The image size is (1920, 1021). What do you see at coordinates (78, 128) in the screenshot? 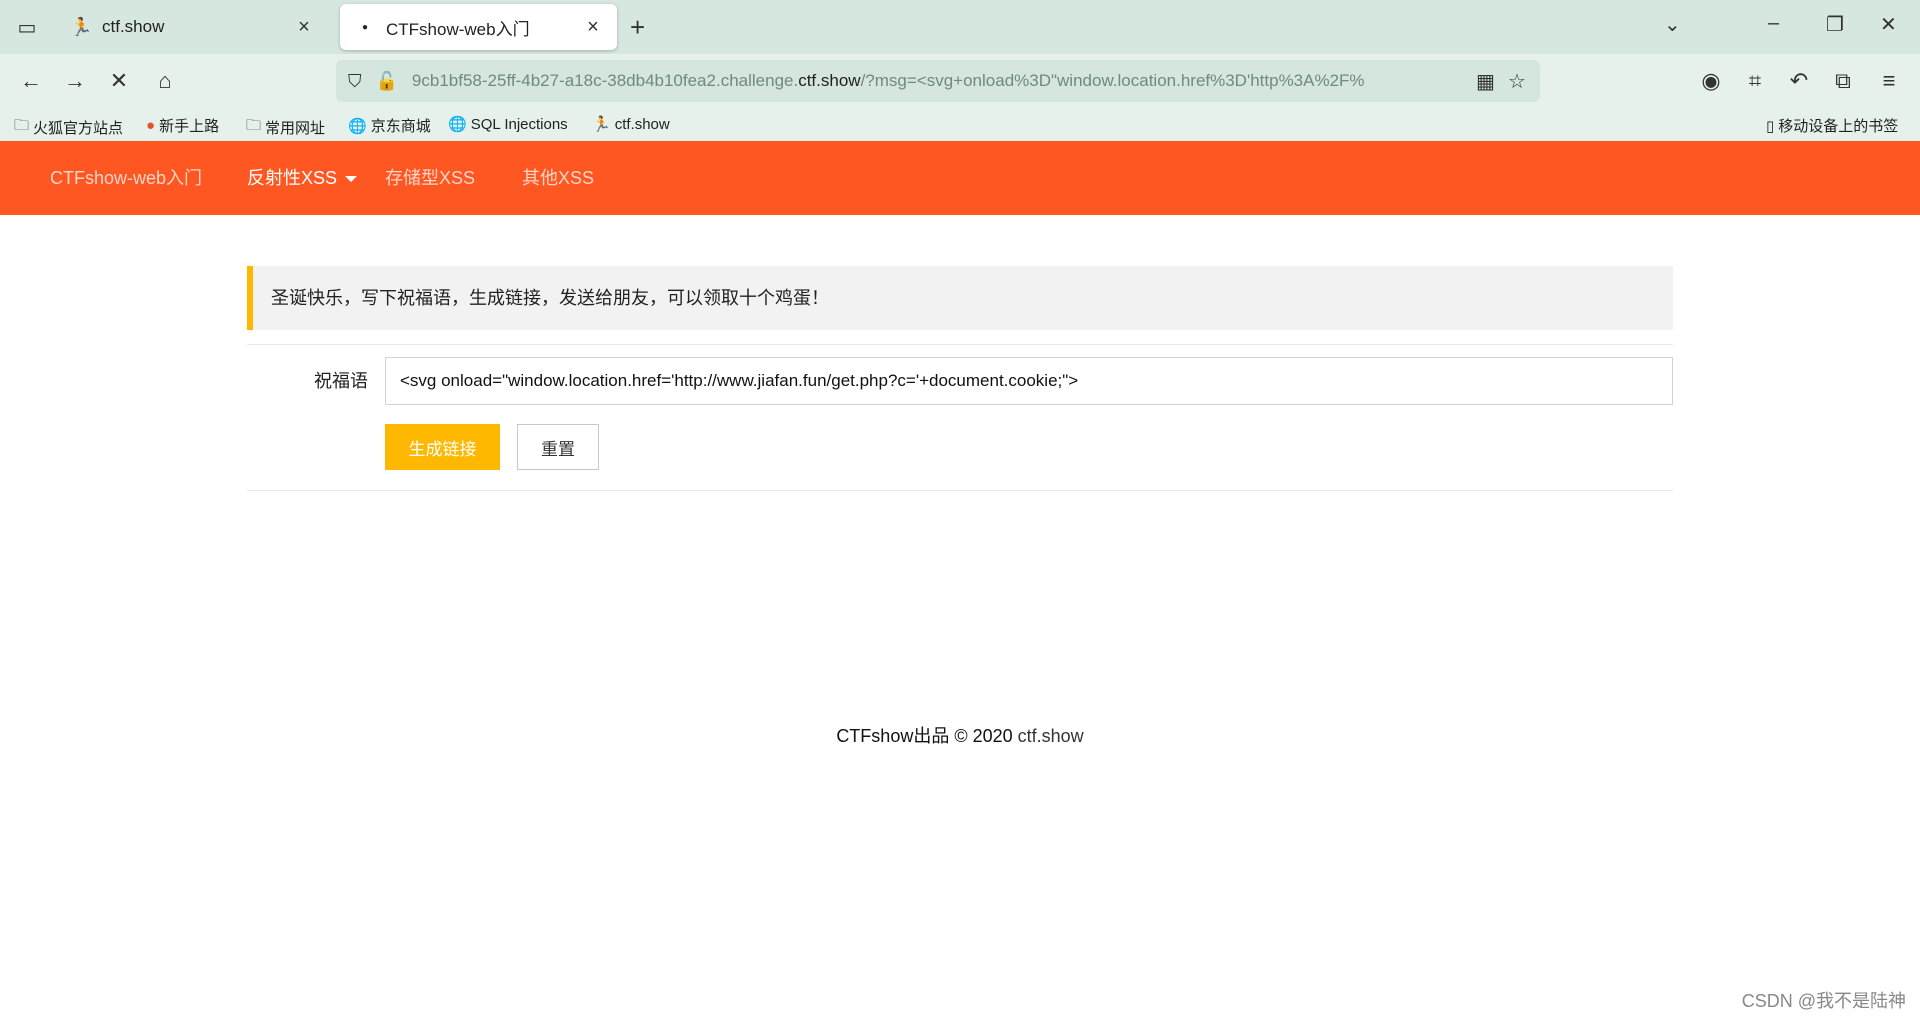
I see `bookmark-label: 火狐官方站点` at bounding box center [78, 128].